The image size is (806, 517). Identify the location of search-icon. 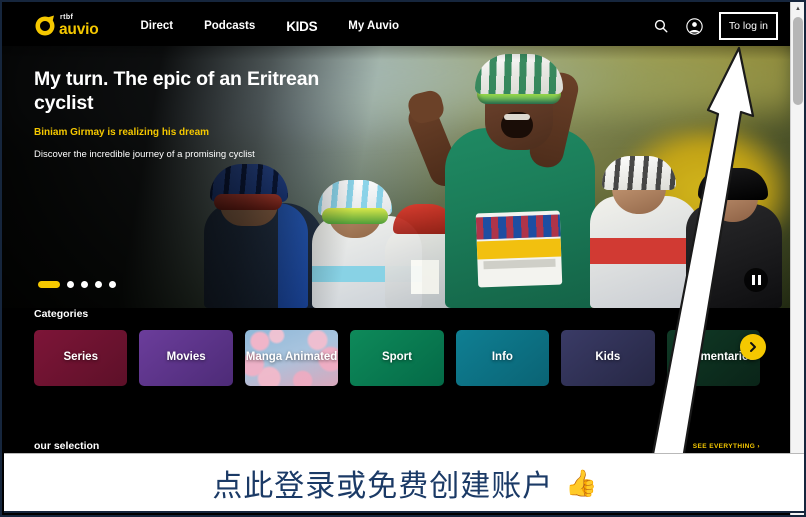
(661, 26).